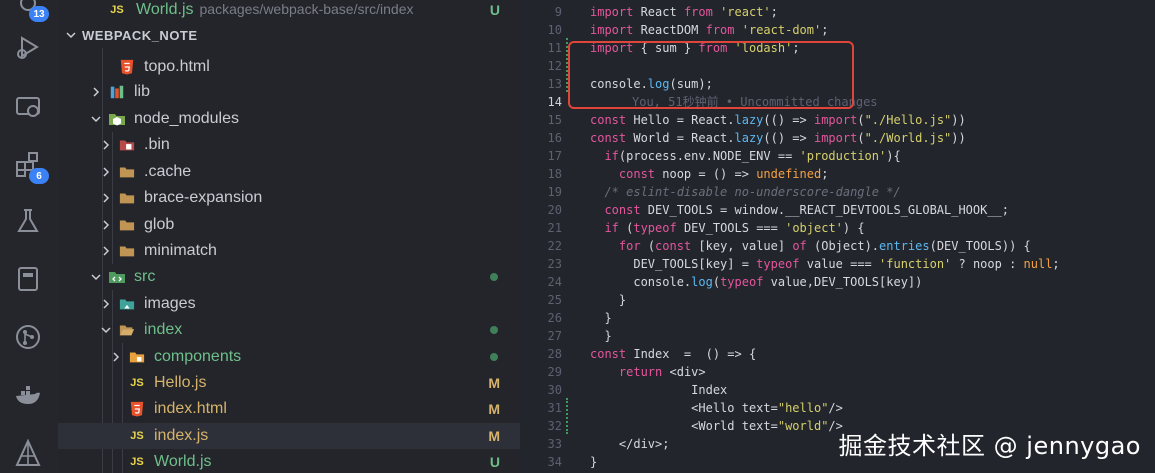  Describe the element at coordinates (494, 10) in the screenshot. I see `git-status-untracked: U` at that location.